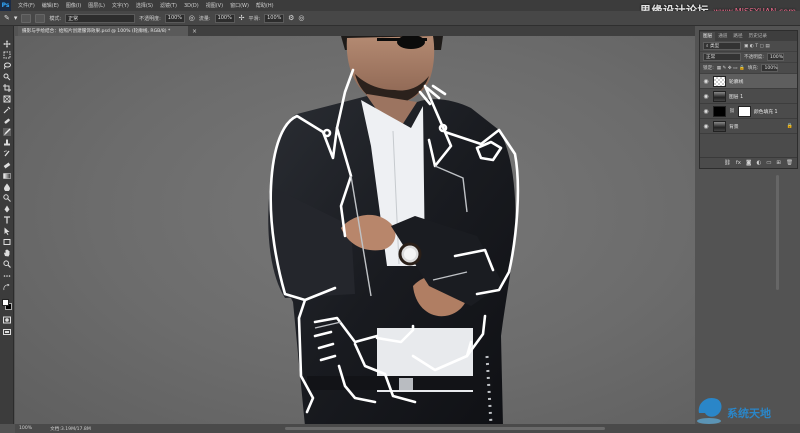 Image resolution: width=800 pixels, height=433 pixels. I want to click on menu-layer: 图层(L), so click(96, 5).